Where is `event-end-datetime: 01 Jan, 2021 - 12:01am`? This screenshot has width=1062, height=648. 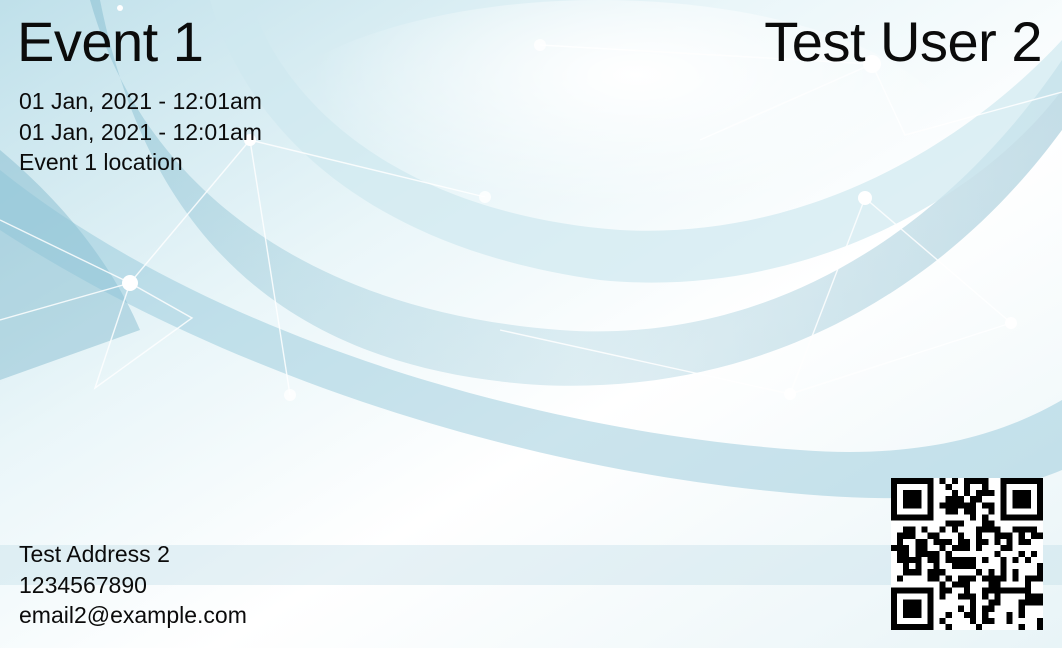 event-end-datetime: 01 Jan, 2021 - 12:01am is located at coordinates (140, 131).